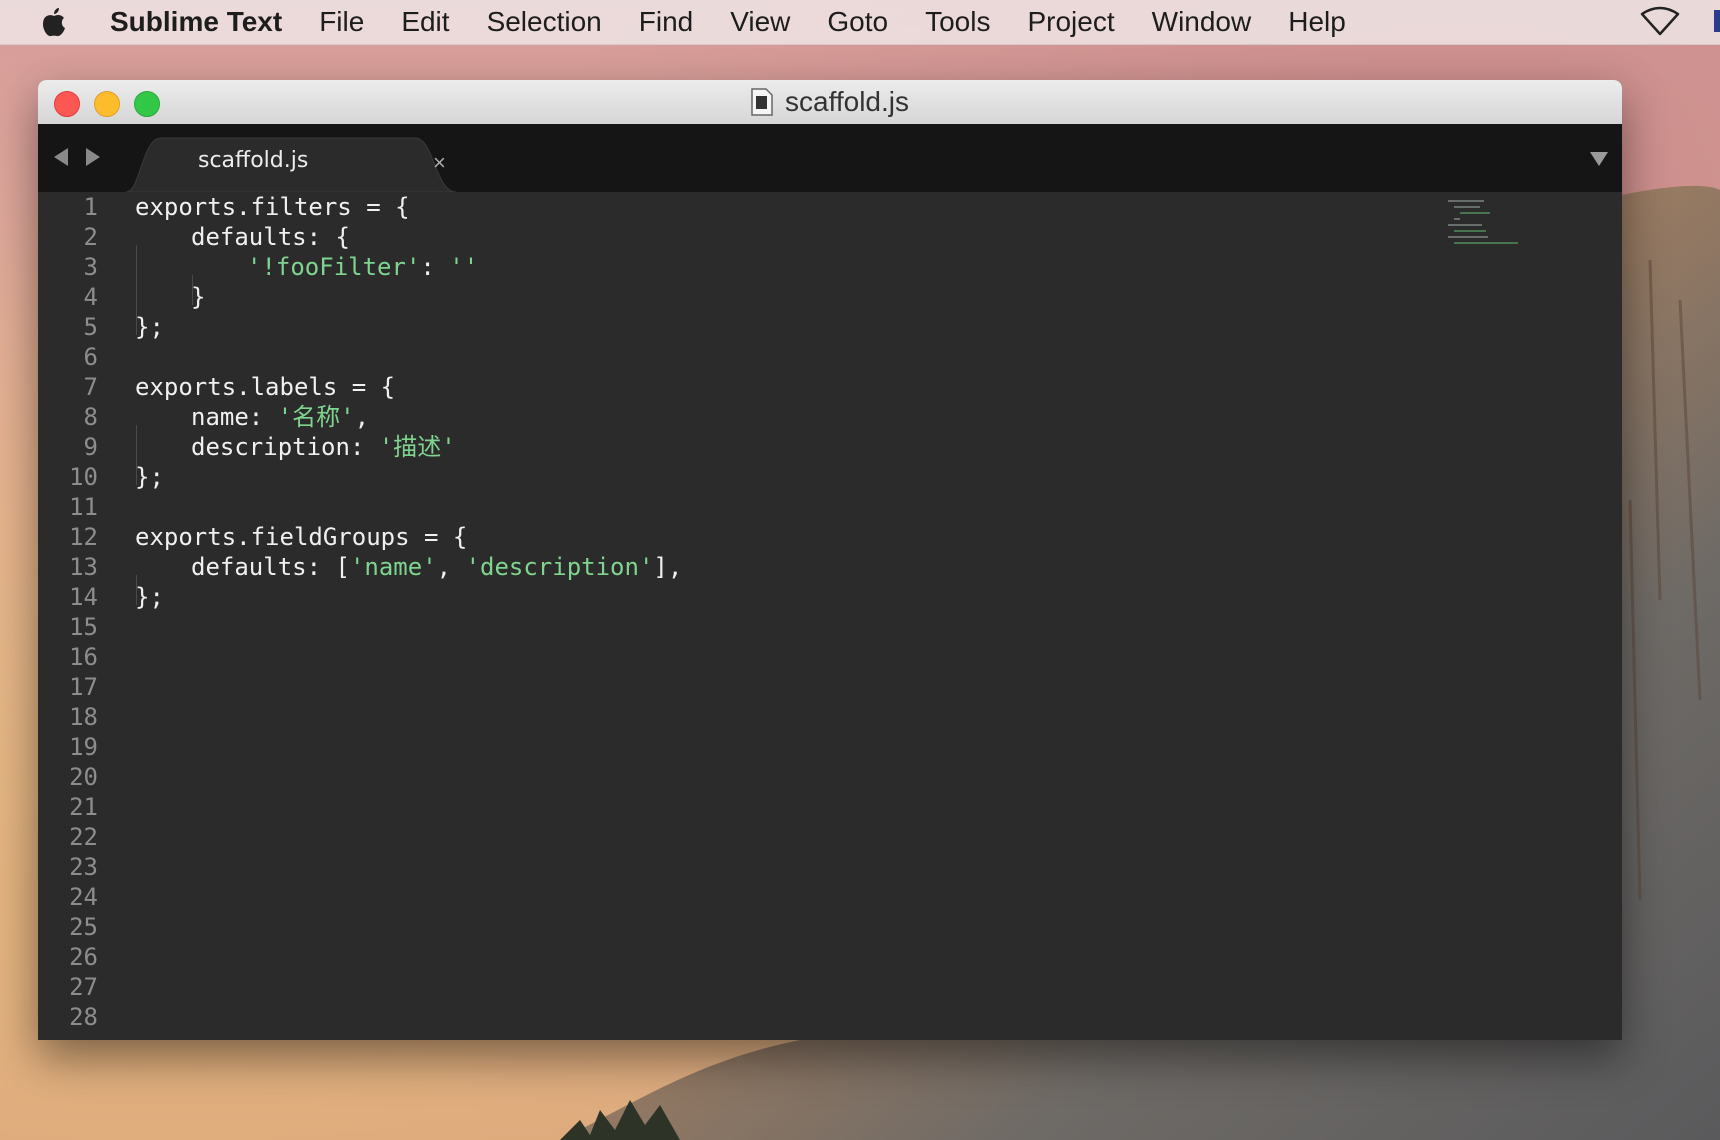 The image size is (1720, 1140). Describe the element at coordinates (760, 22) in the screenshot. I see `menu-view: View` at that location.